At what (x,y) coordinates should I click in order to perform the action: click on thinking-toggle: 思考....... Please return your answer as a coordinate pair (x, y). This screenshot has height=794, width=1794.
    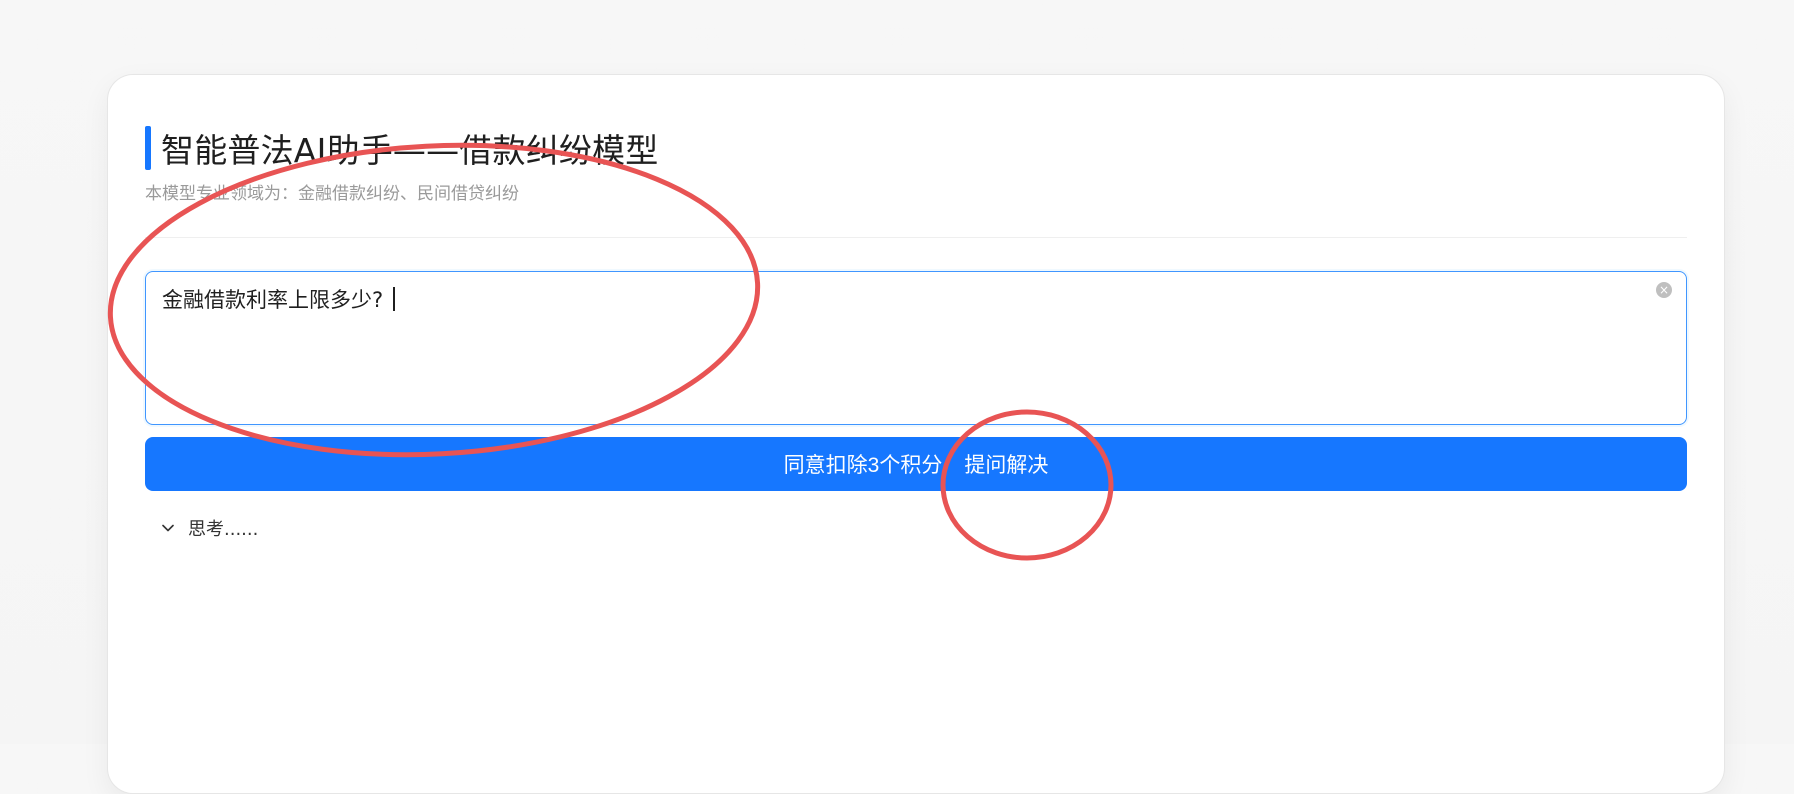
    Looking at the image, I should click on (210, 528).